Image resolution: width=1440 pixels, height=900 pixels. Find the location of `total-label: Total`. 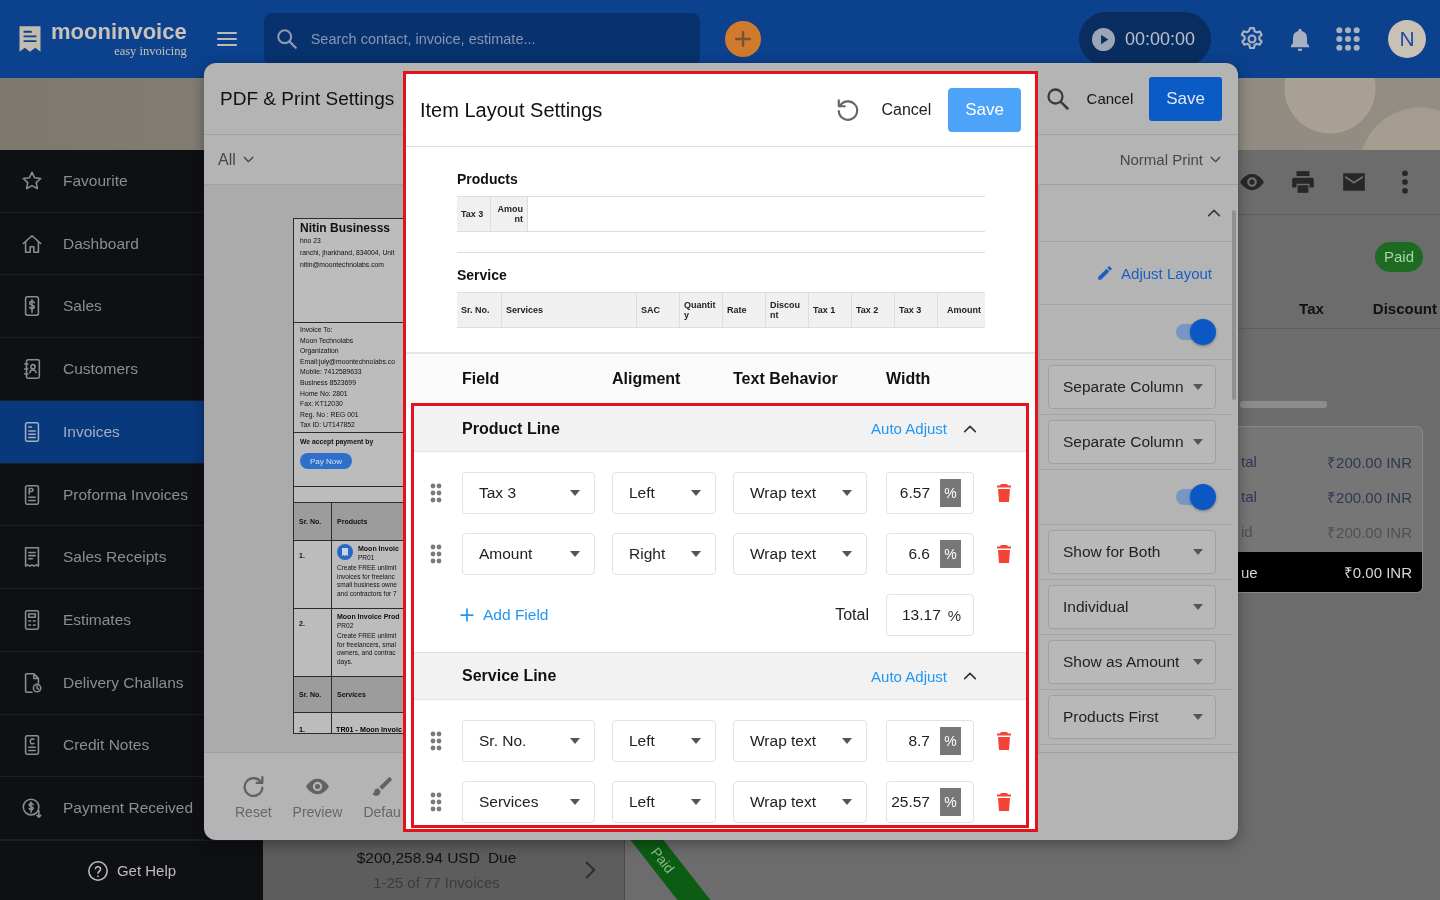

total-label: Total is located at coordinates (852, 615).